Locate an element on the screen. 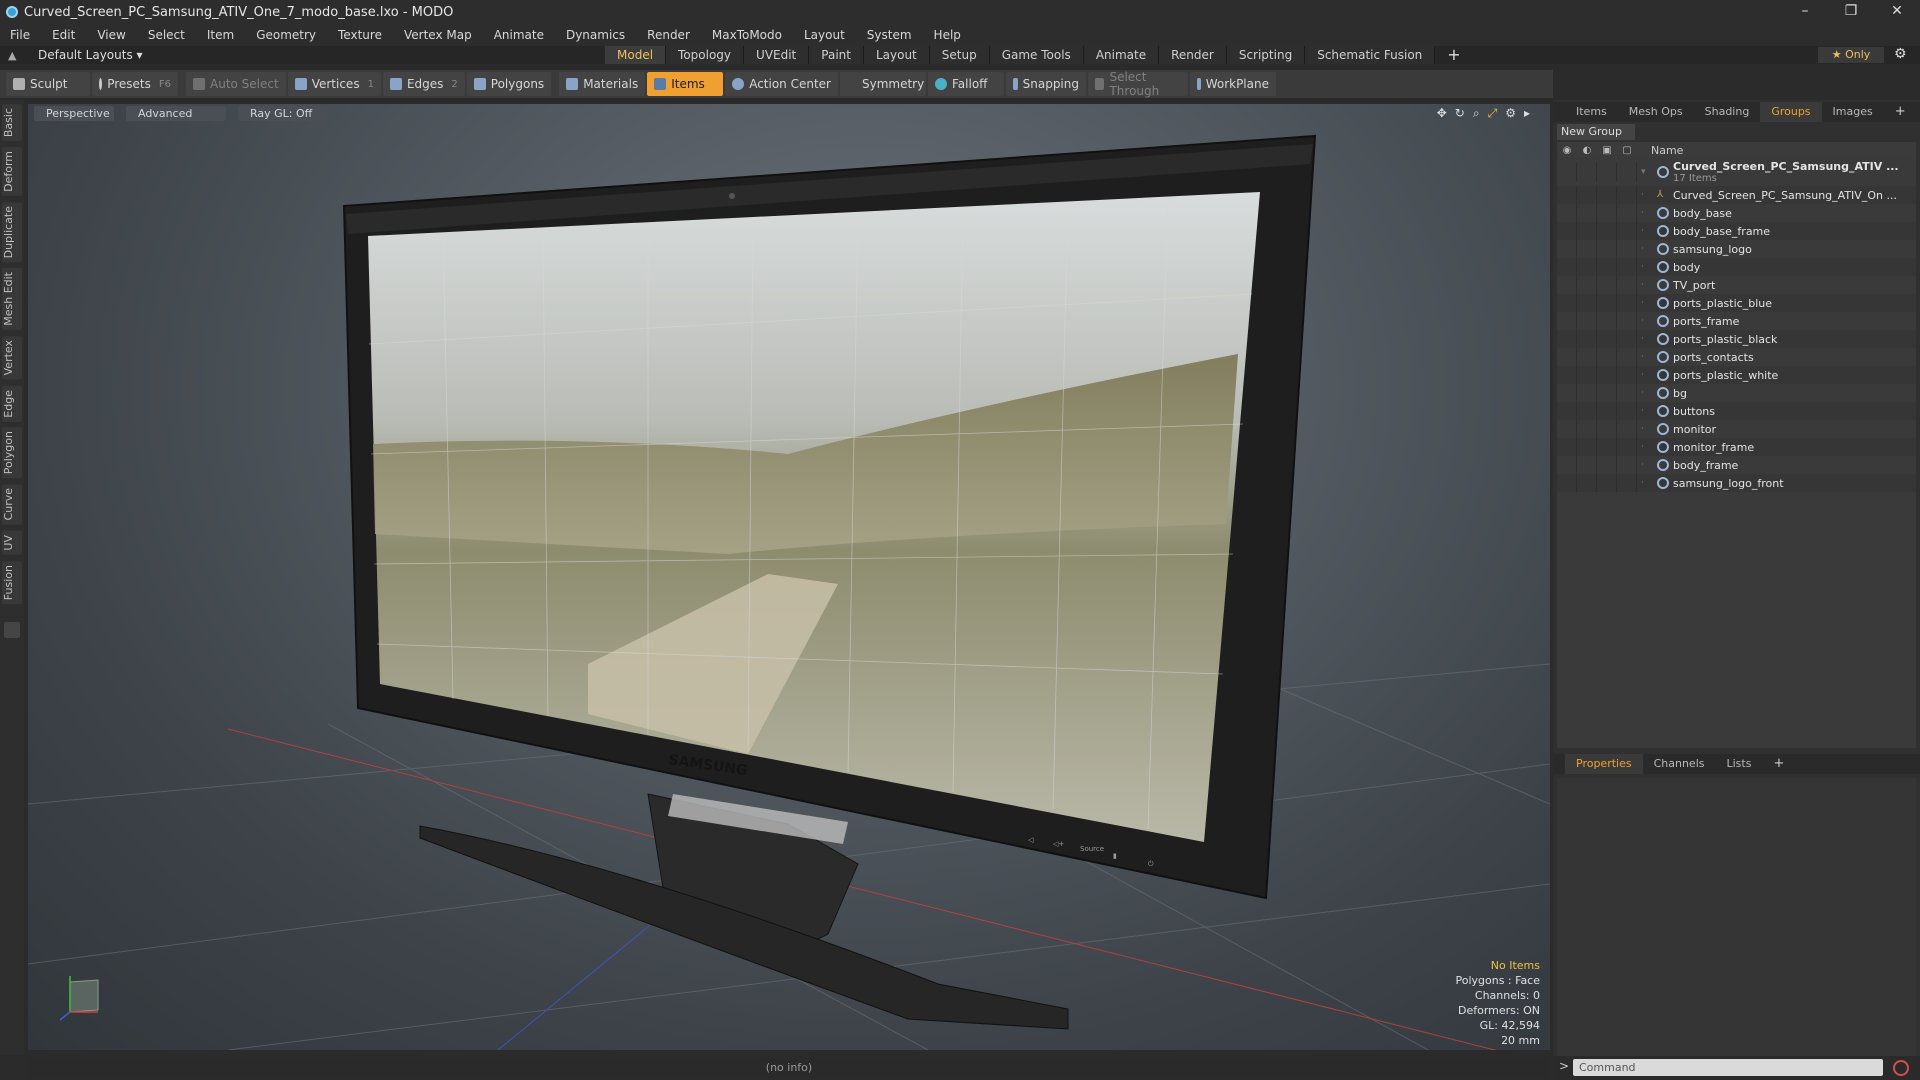 The height and width of the screenshot is (1080, 1920). tab-game-tools: Game Tools is located at coordinates (1036, 55).